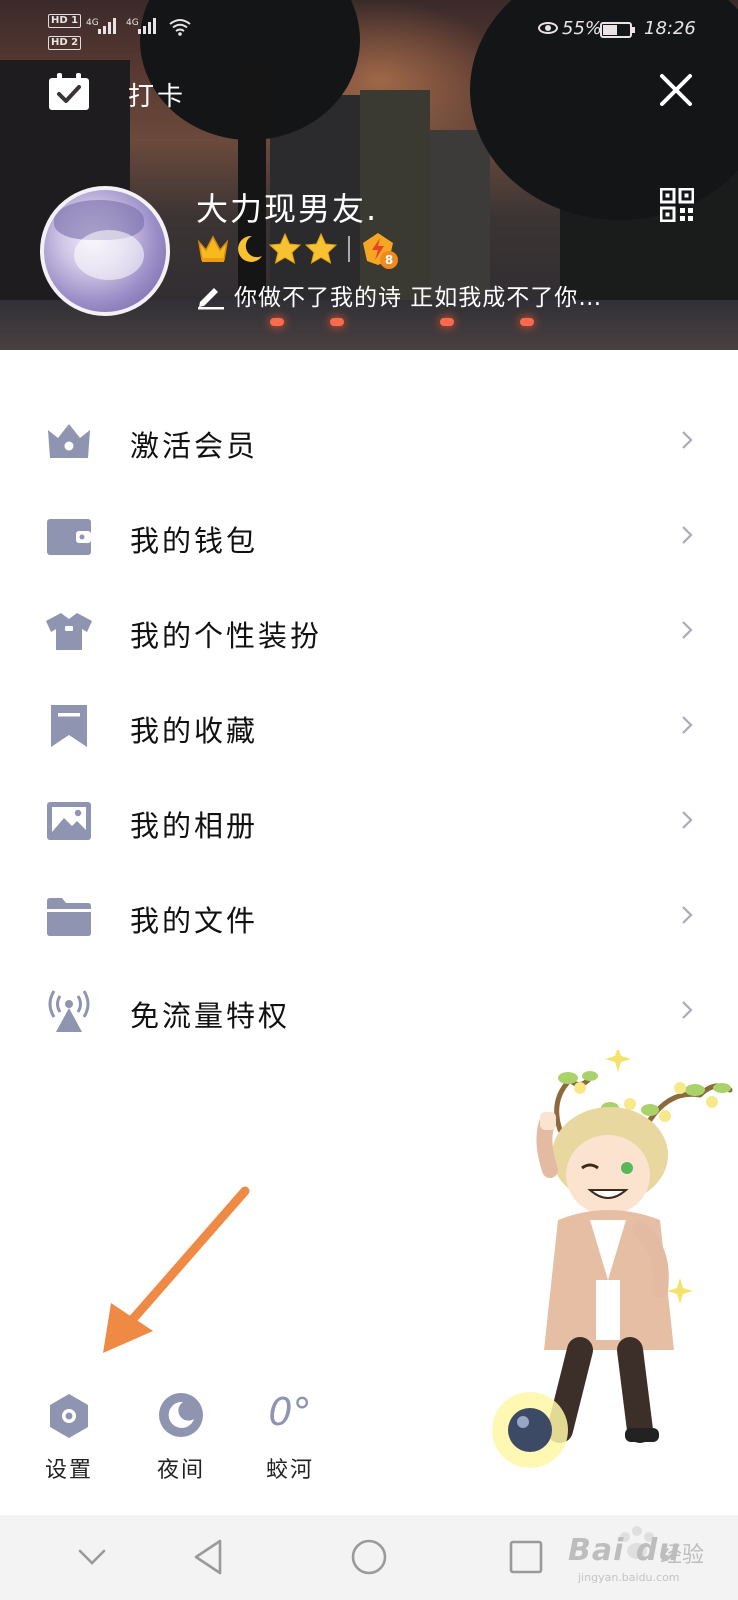 This screenshot has width=738, height=1600. I want to click on bottom-actions: 设置 夜间 0° 蛟河, so click(369, 1440).